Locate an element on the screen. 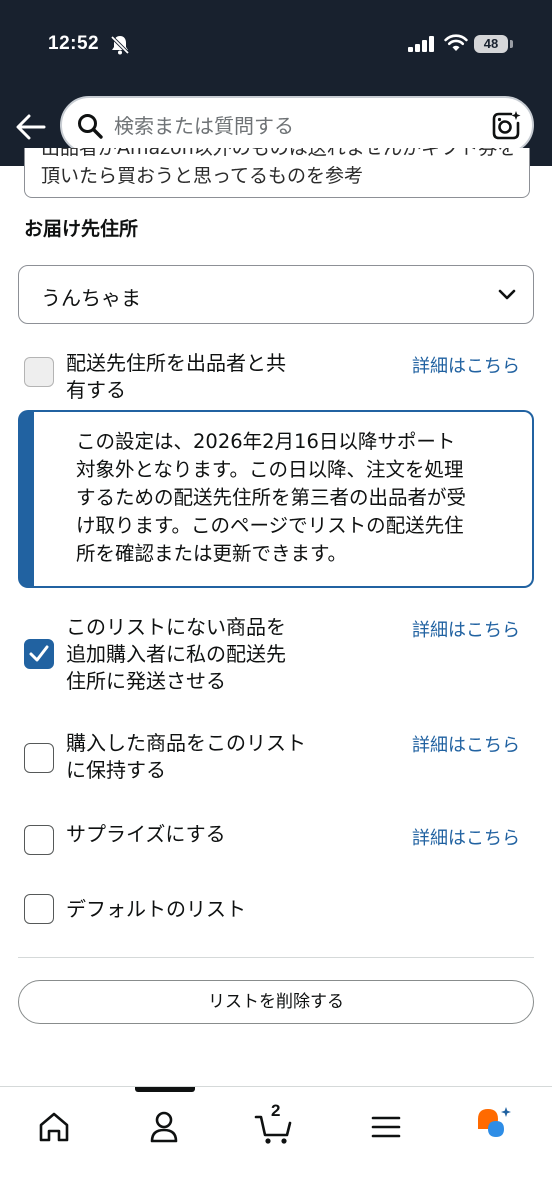 The image size is (552, 1201). info-notice-line: するための配送先住所を第三者の出品者が受 is located at coordinates (271, 497).